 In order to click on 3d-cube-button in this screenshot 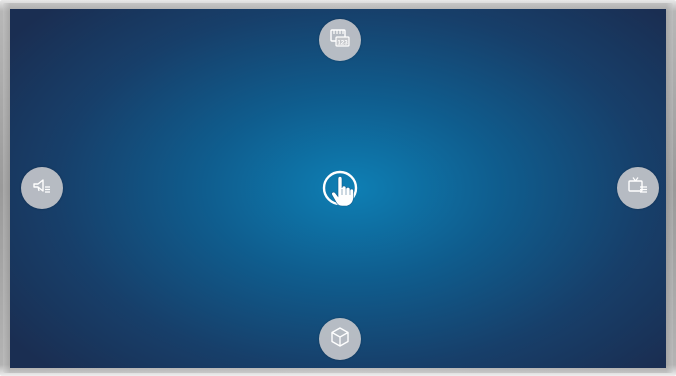, I will do `click(340, 339)`.